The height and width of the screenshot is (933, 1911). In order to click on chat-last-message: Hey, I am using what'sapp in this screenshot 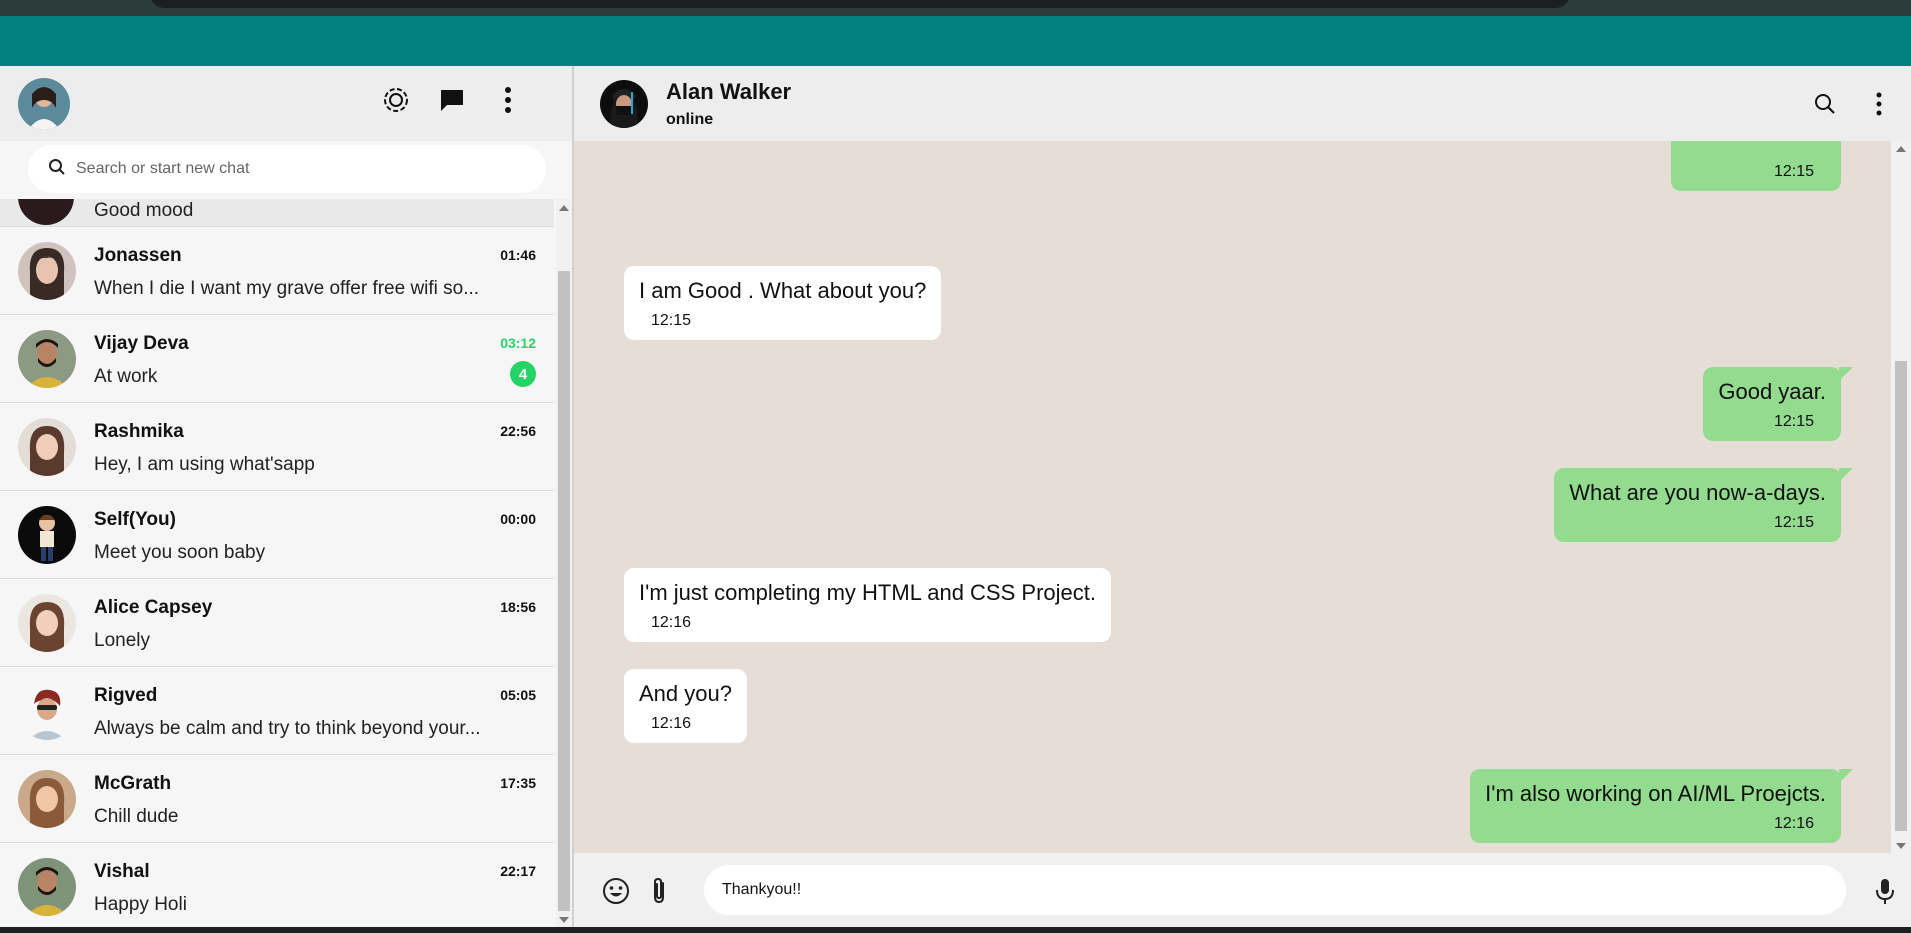, I will do `click(204, 464)`.